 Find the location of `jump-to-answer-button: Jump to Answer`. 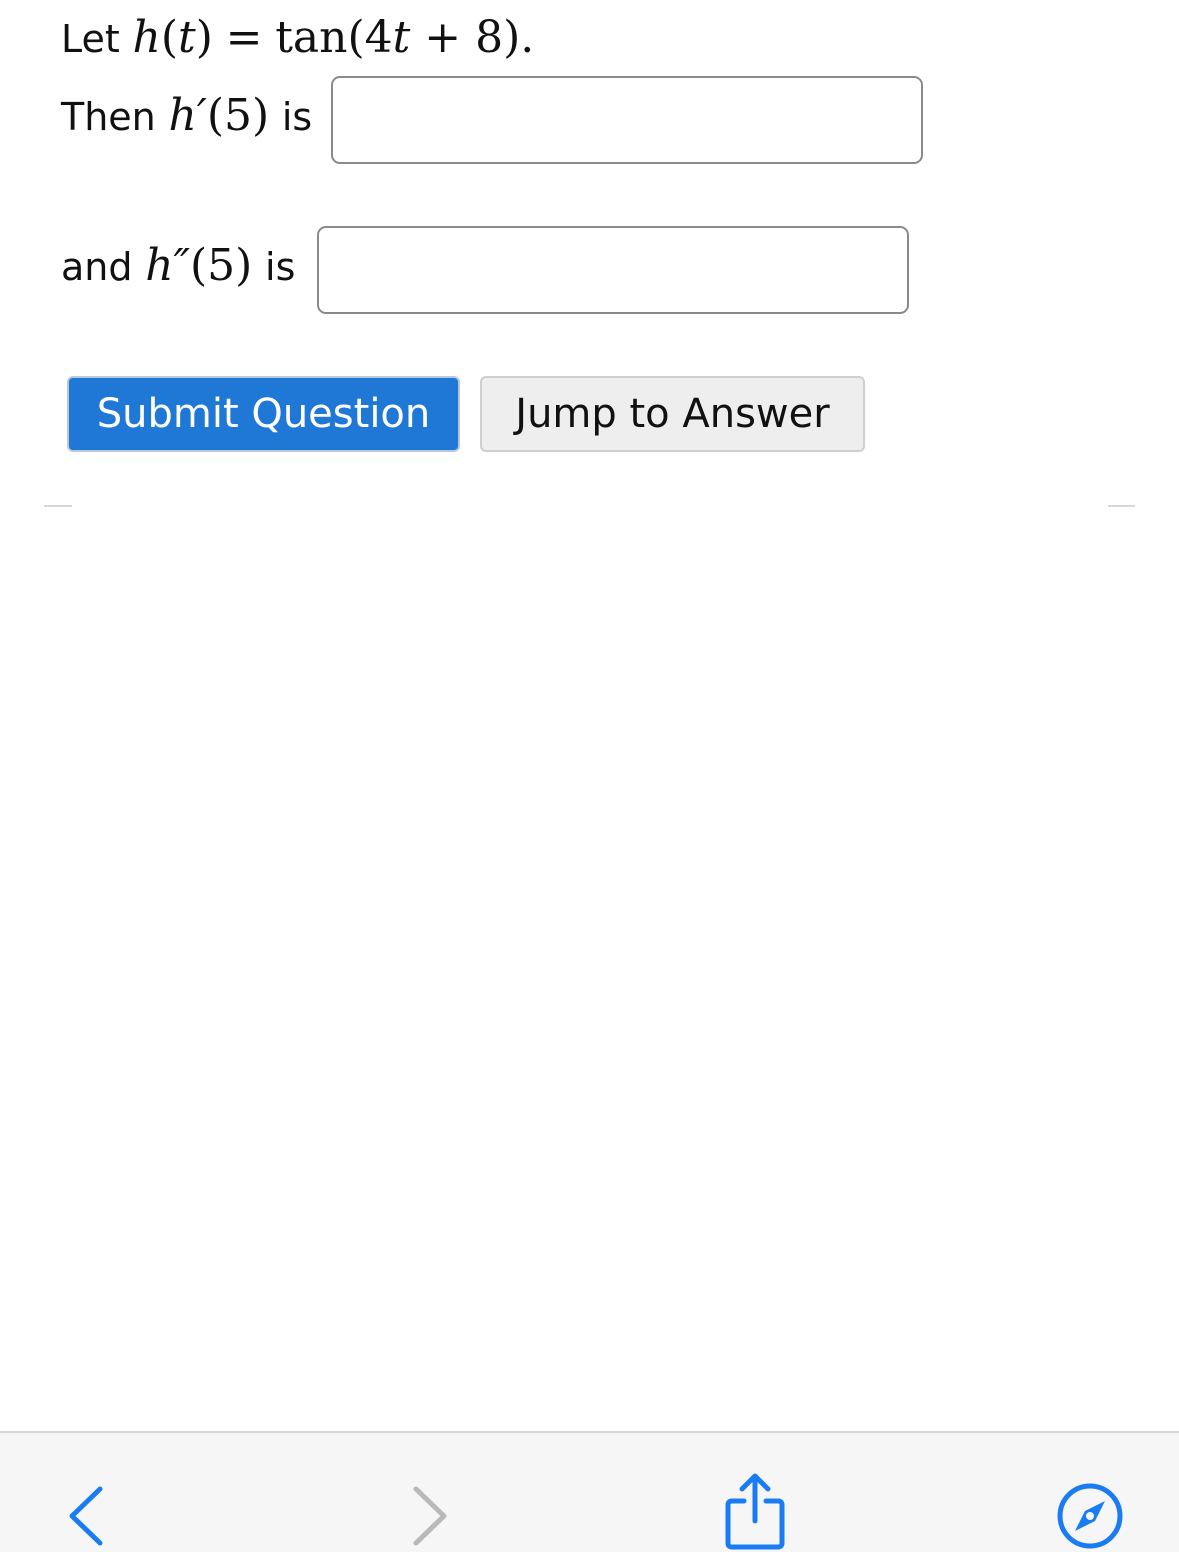

jump-to-answer-button: Jump to Answer is located at coordinates (672, 414).